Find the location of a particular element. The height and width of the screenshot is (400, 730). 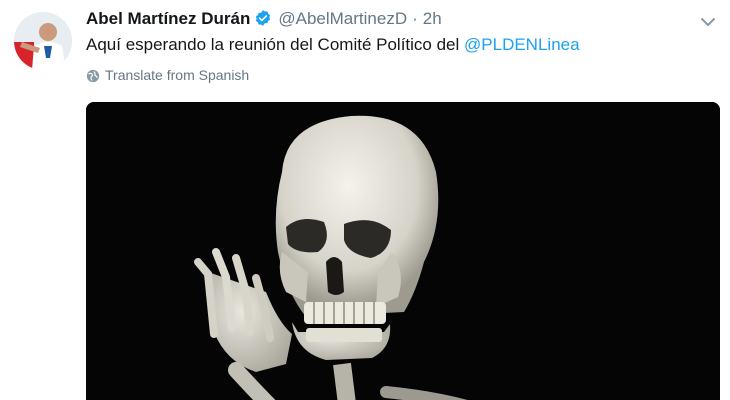

translate-button: Translate from Spanish is located at coordinates (167, 75).